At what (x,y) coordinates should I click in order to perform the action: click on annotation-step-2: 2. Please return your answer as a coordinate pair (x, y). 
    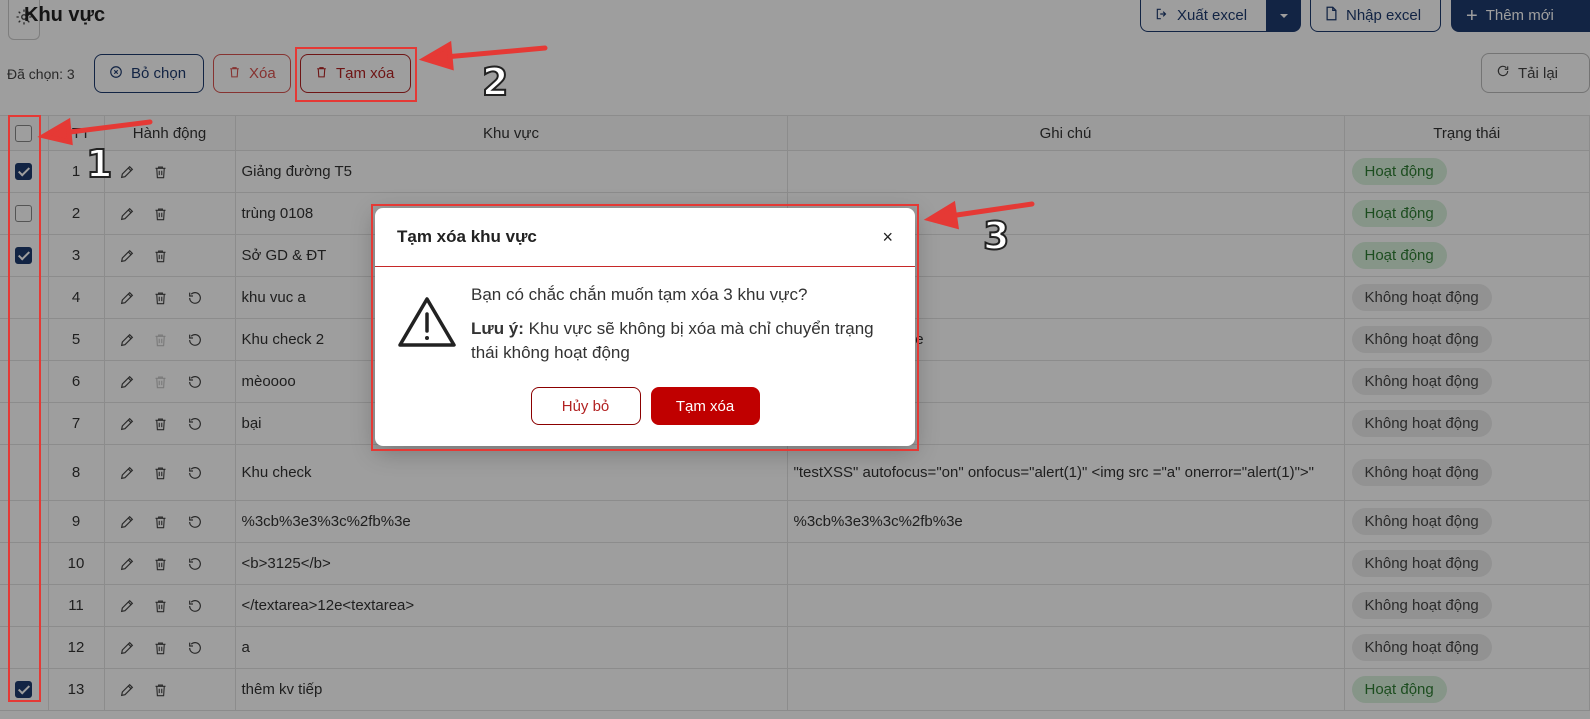
    Looking at the image, I should click on (495, 82).